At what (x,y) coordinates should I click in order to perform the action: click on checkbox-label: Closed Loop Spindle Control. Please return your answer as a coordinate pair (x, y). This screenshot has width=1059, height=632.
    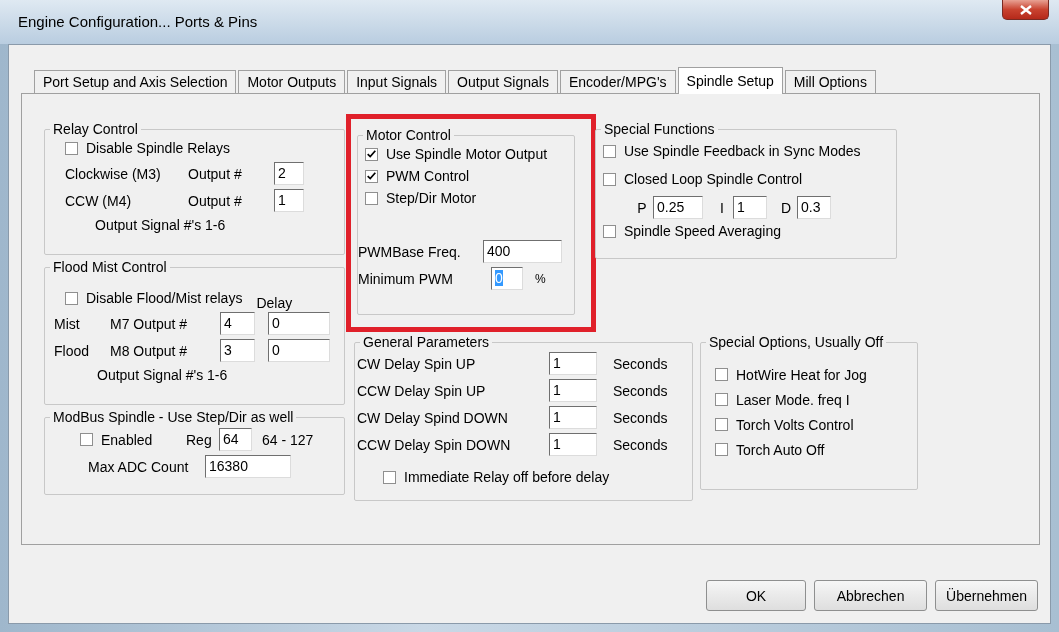
    Looking at the image, I should click on (713, 179).